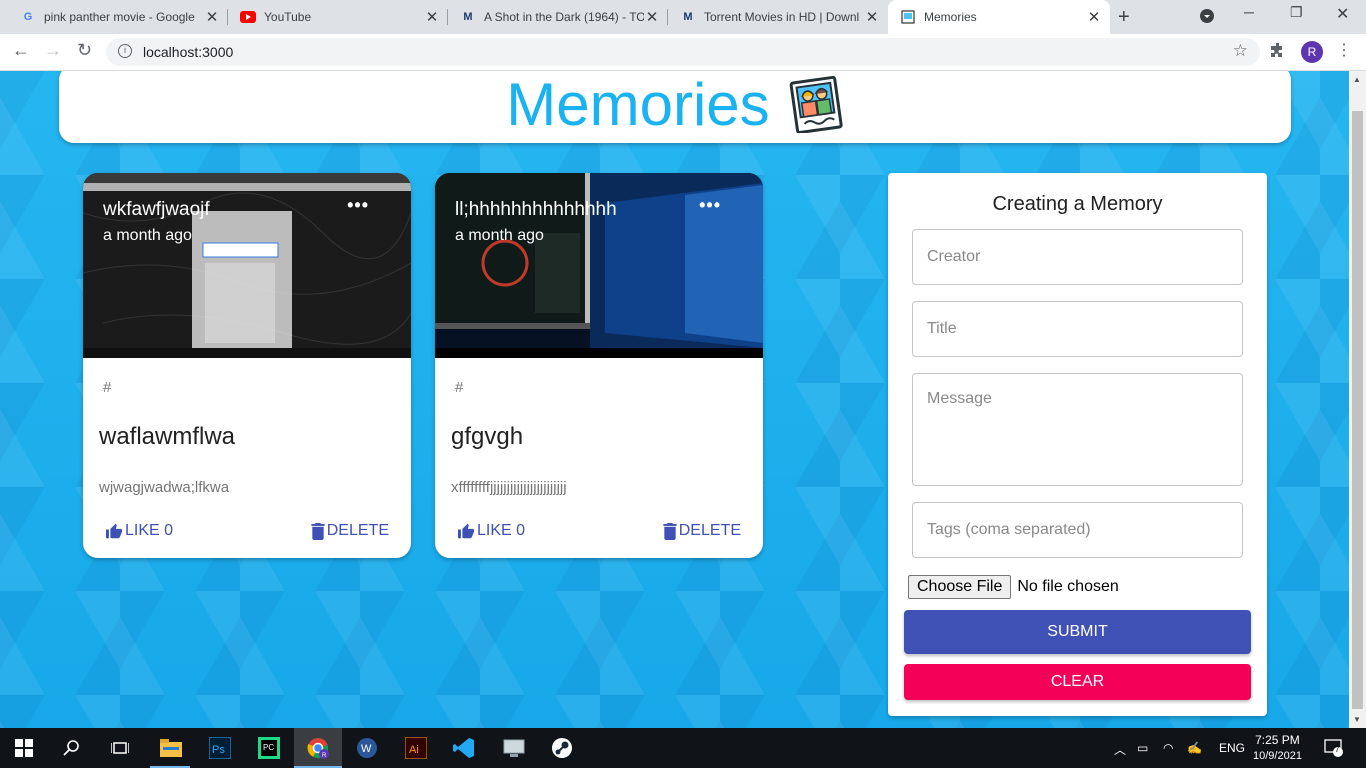 The height and width of the screenshot is (768, 1366). I want to click on svg-text: Ai, so click(414, 750).